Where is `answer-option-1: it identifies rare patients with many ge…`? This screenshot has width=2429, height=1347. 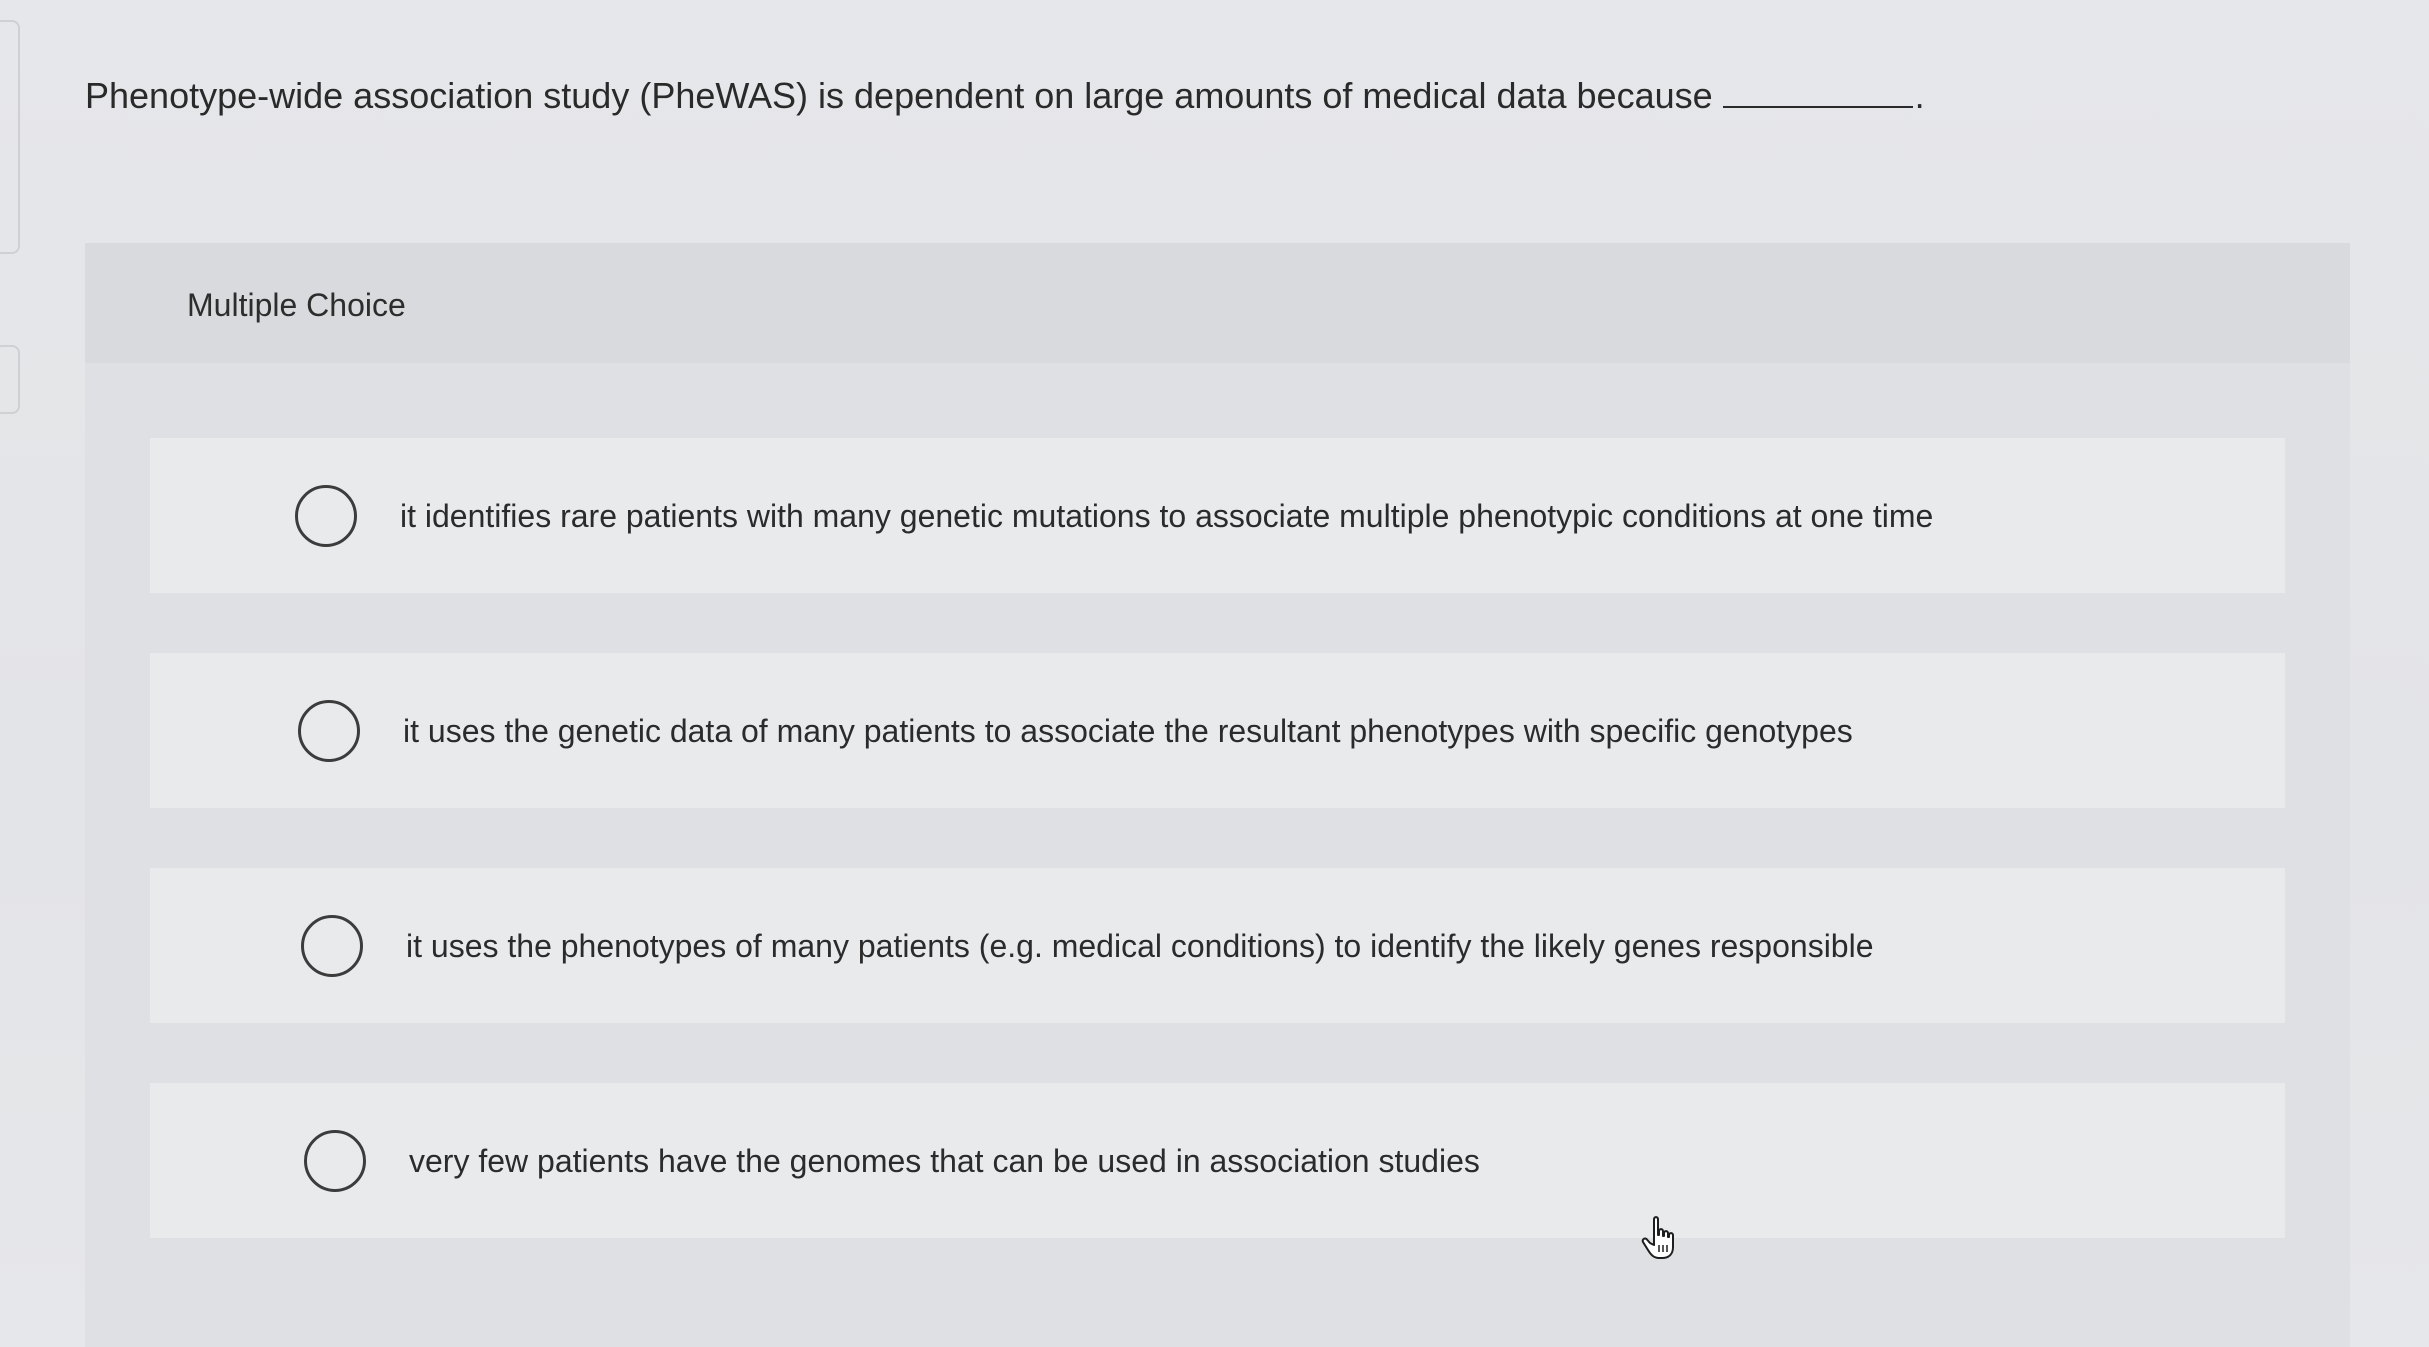
answer-option-1: it identifies rare patients with many ge… is located at coordinates (1217, 515).